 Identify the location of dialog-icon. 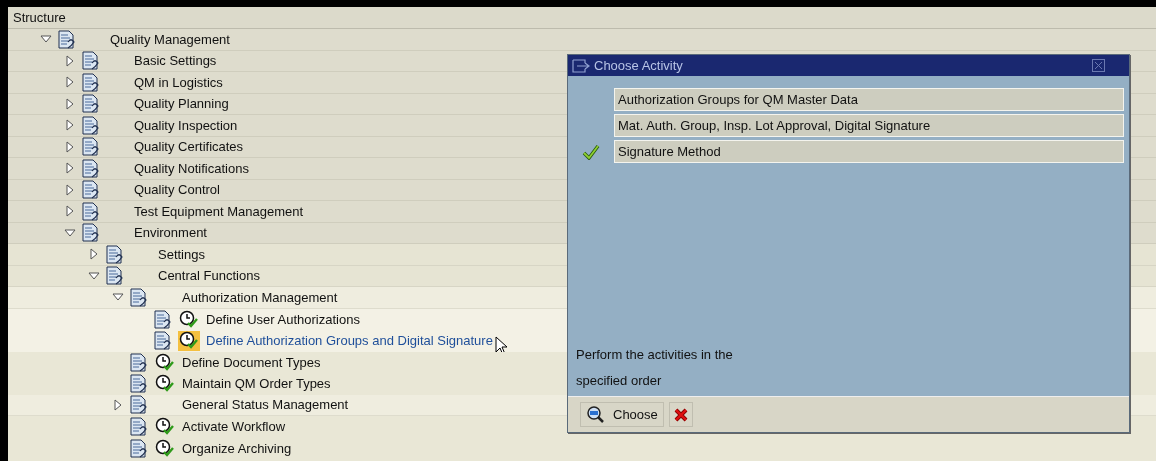
(581, 65).